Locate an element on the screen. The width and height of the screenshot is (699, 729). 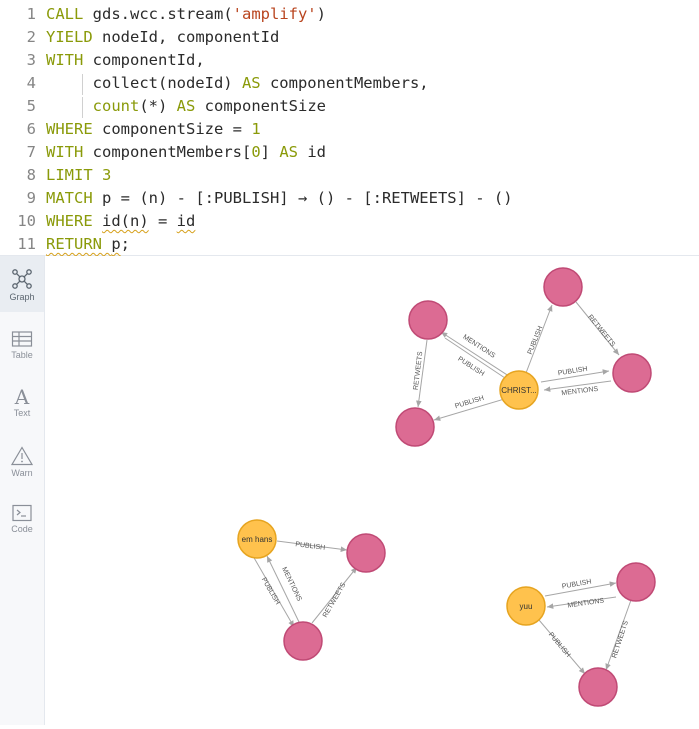
svg-text: A is located at coordinates (22, 396).